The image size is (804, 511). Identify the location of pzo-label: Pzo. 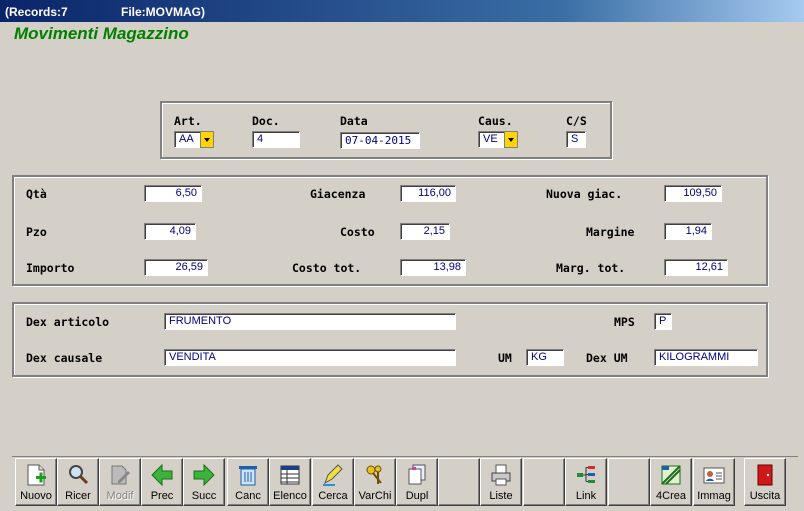
(36, 232).